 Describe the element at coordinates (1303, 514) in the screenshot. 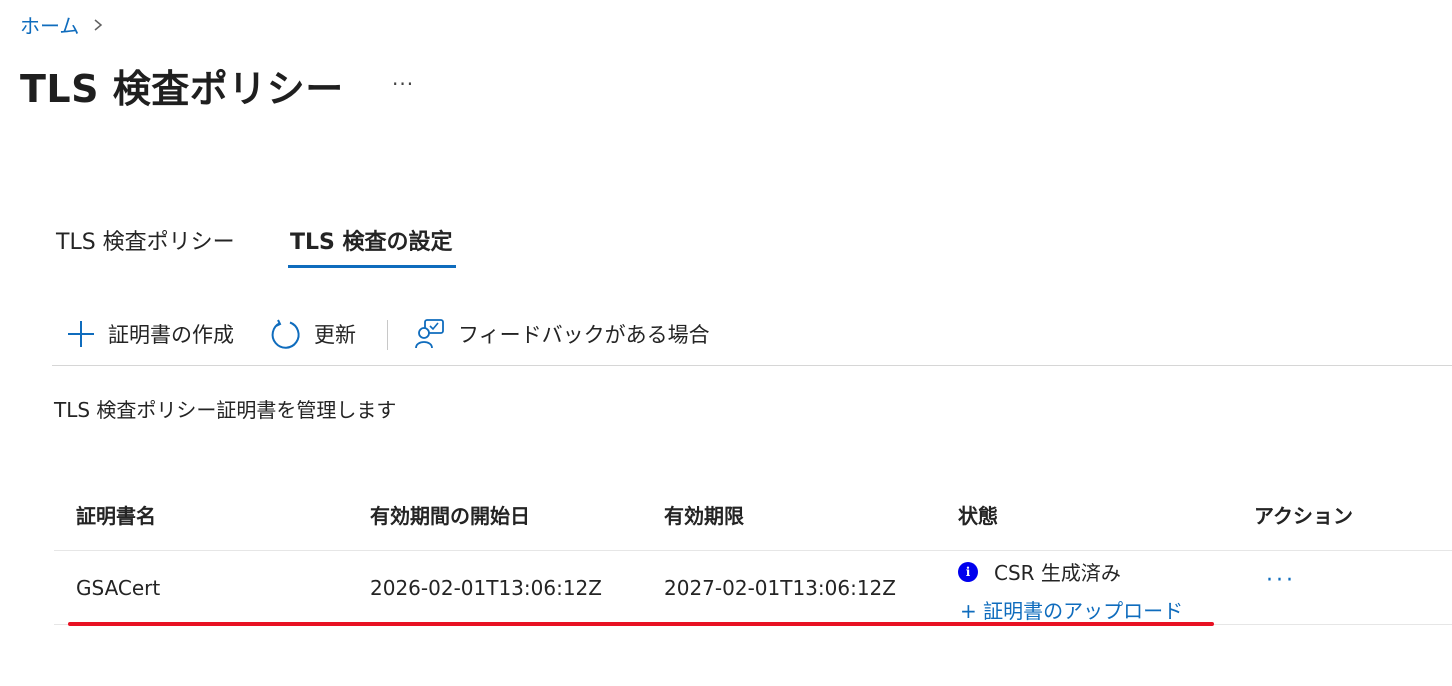

I see `column-header-actions: アクション` at that location.